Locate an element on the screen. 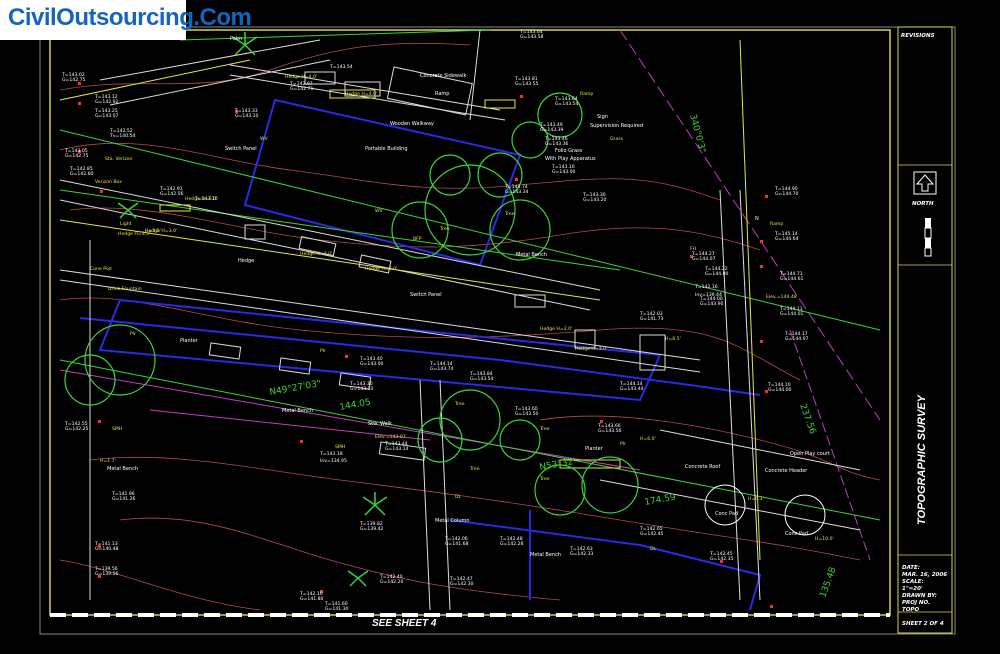  spot-elevation: G=142.60 is located at coordinates (82, 174).